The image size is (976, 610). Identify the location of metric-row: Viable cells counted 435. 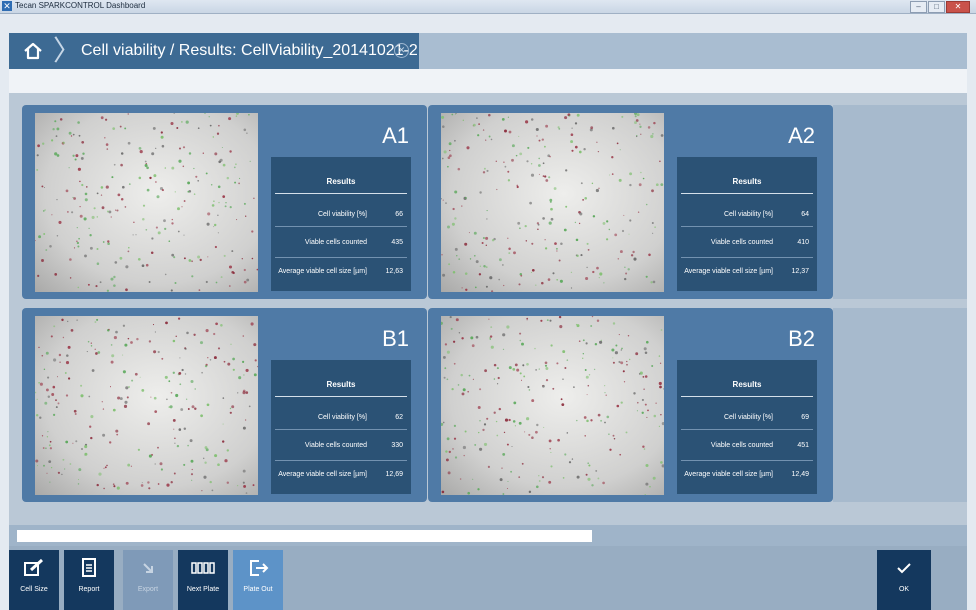
(341, 242).